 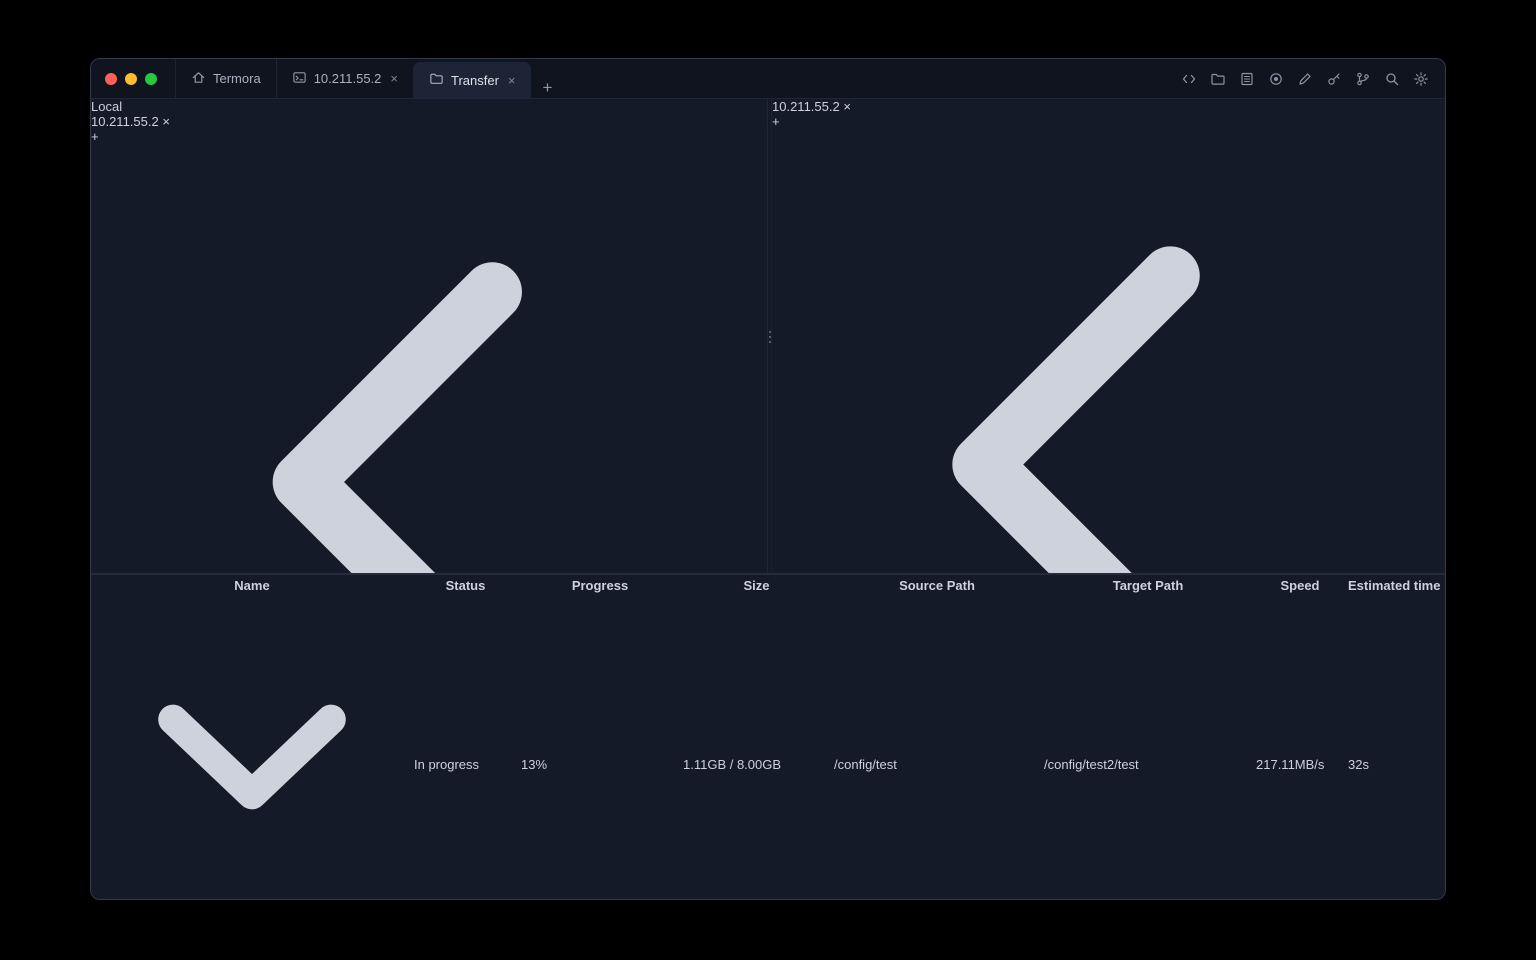 I want to click on window-controls, so click(x=133, y=78).